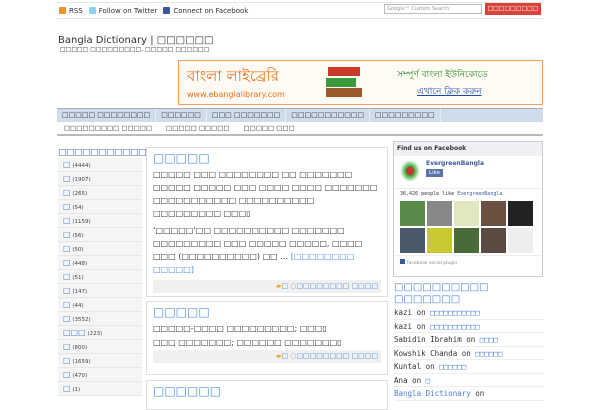 The image size is (600, 410). Describe the element at coordinates (328, 115) in the screenshot. I see `nav-item: □□□□□□□□□□□` at that location.